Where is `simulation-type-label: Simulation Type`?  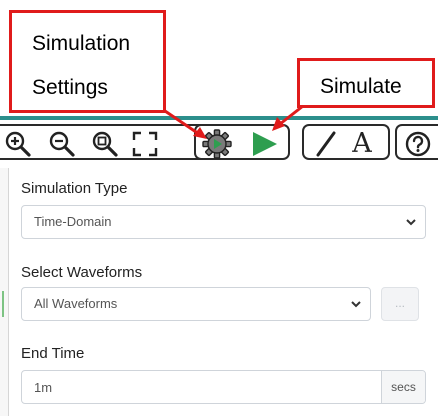 simulation-type-label: Simulation Type is located at coordinates (74, 188).